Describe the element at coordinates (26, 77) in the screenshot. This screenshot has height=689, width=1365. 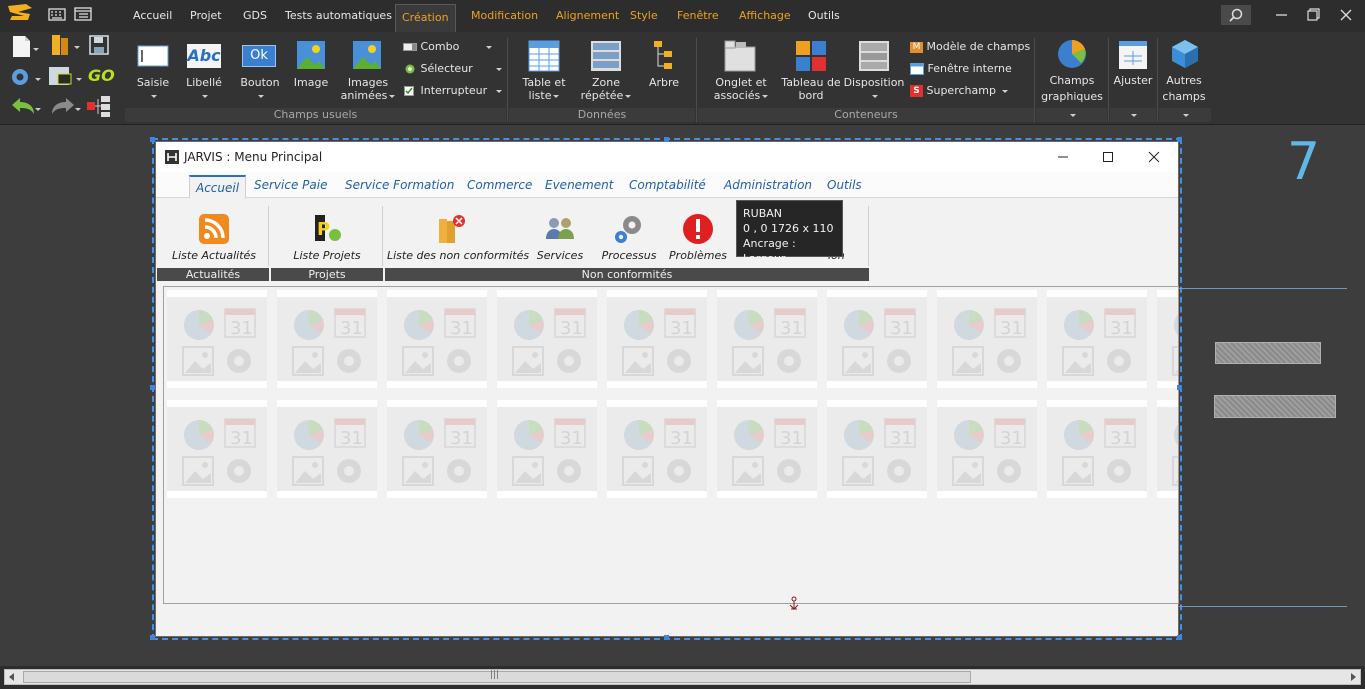
I see `settings-gear-icon` at that location.